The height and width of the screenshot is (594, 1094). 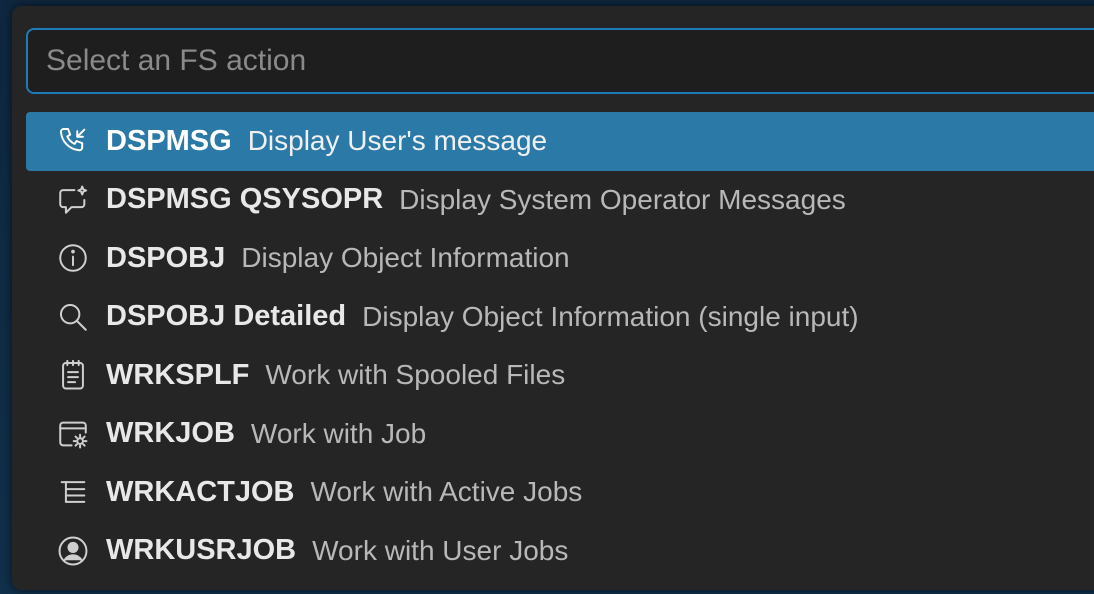 I want to click on notebook-icon, so click(x=73, y=375).